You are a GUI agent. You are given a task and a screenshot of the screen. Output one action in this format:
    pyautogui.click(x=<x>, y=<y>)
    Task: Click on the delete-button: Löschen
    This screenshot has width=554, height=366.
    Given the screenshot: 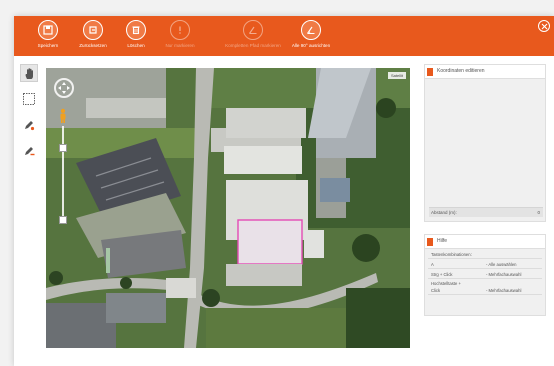 What is the action you would take?
    pyautogui.click(x=136, y=36)
    